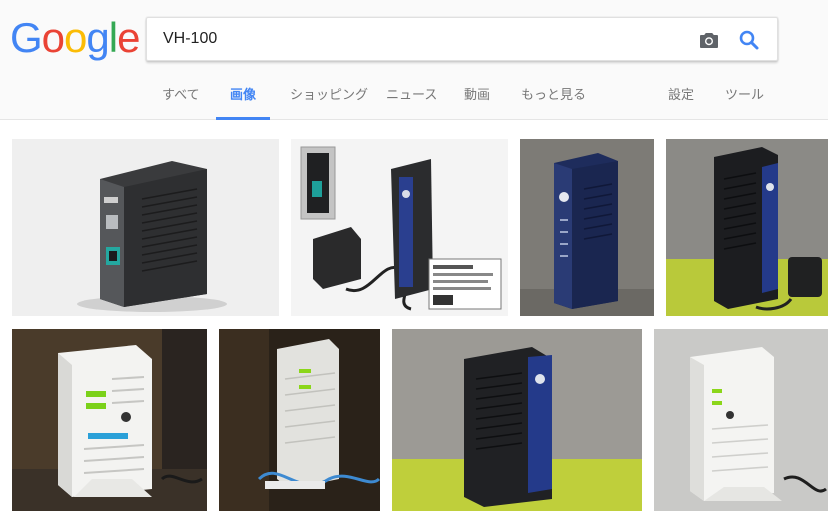 The height and width of the screenshot is (514, 828). What do you see at coordinates (709, 40) in the screenshot?
I see `camera-icon` at bounding box center [709, 40].